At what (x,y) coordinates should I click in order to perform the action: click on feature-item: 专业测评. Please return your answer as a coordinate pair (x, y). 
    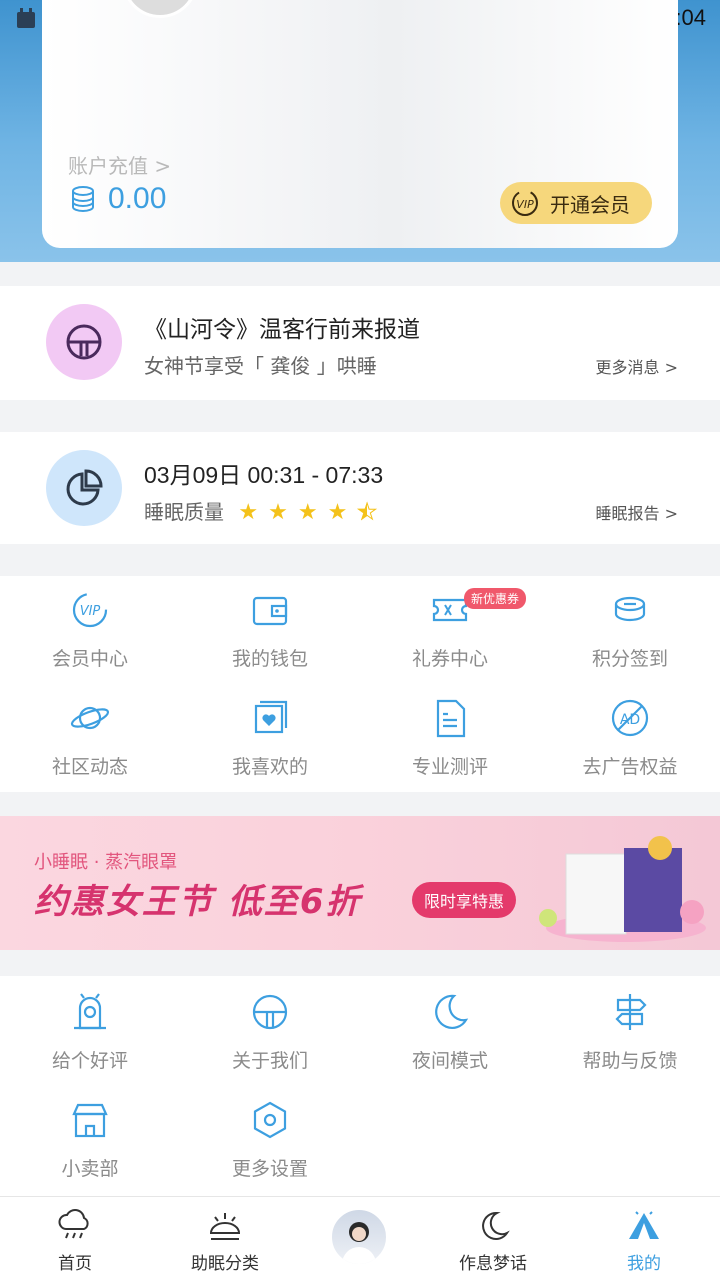
    Looking at the image, I should click on (450, 737).